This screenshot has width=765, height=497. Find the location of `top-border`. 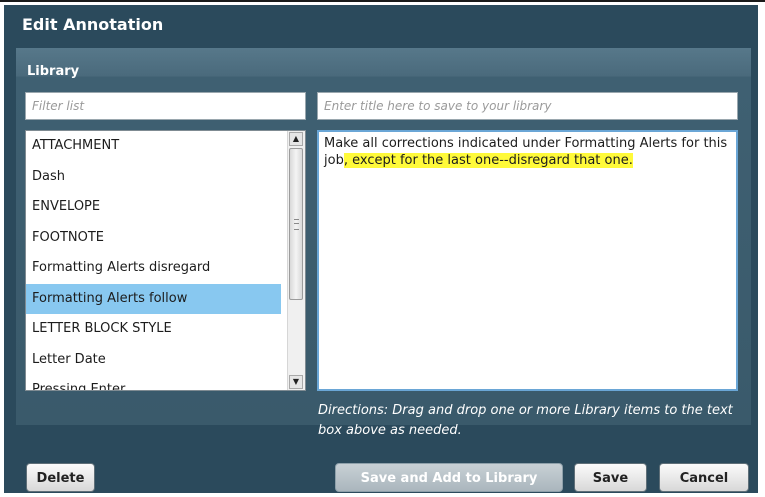

top-border is located at coordinates (382, 1).